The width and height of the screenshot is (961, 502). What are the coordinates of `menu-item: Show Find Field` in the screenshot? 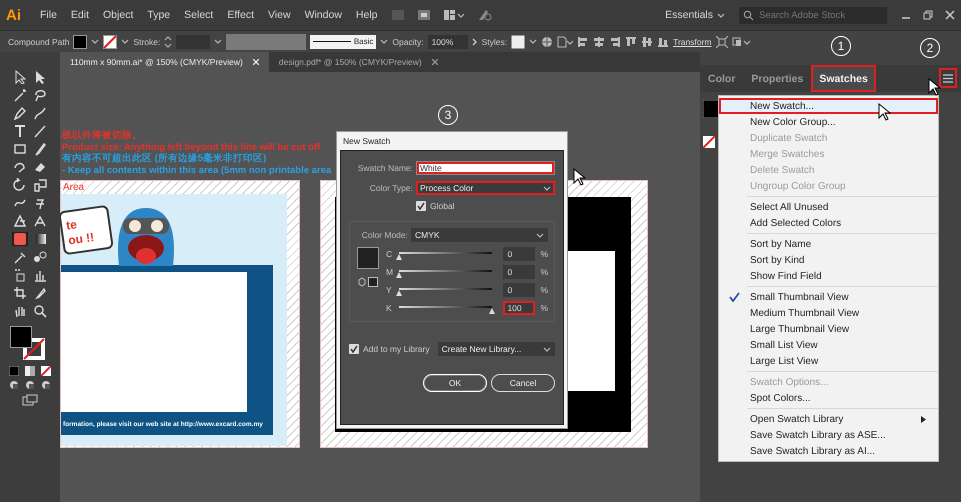 It's located at (828, 276).